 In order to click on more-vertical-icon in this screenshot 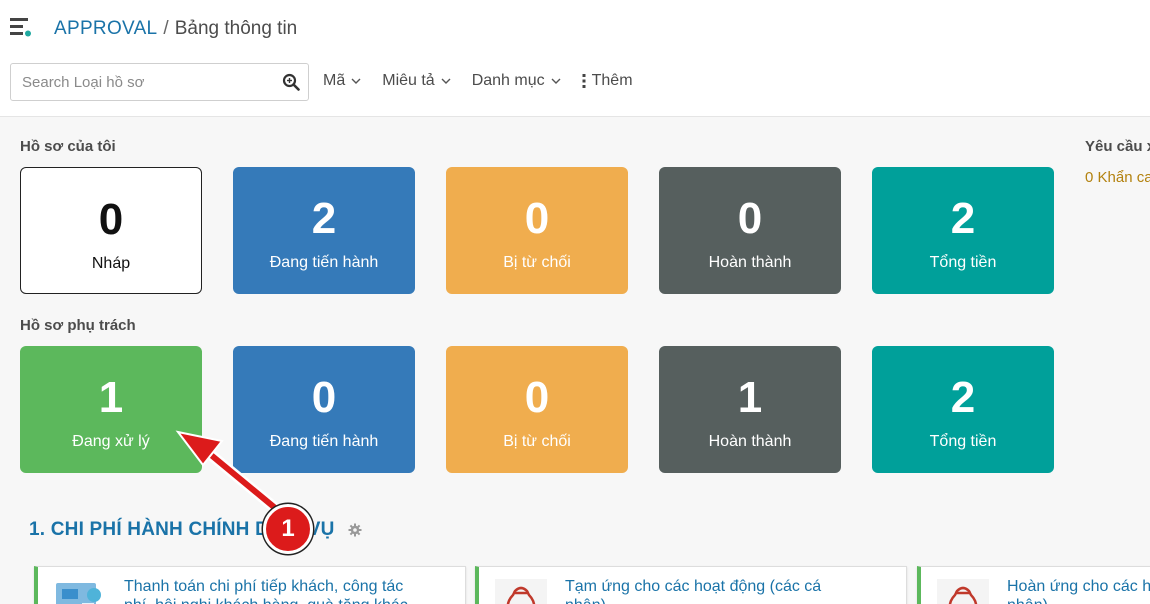, I will do `click(584, 81)`.